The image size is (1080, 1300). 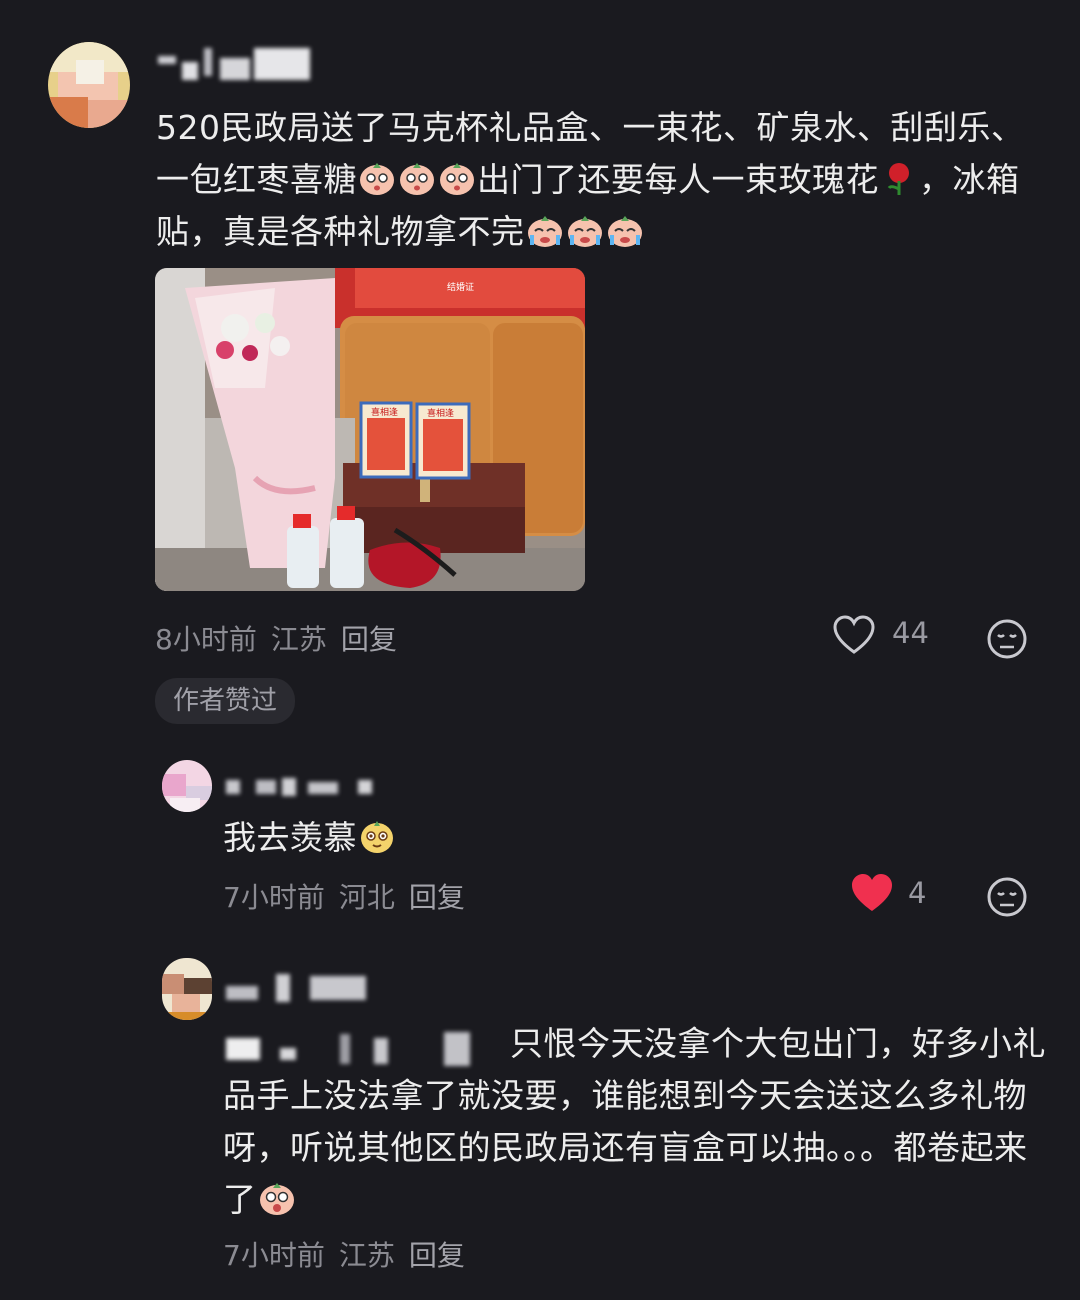 What do you see at coordinates (366, 897) in the screenshot?
I see `comment-location: 河北` at bounding box center [366, 897].